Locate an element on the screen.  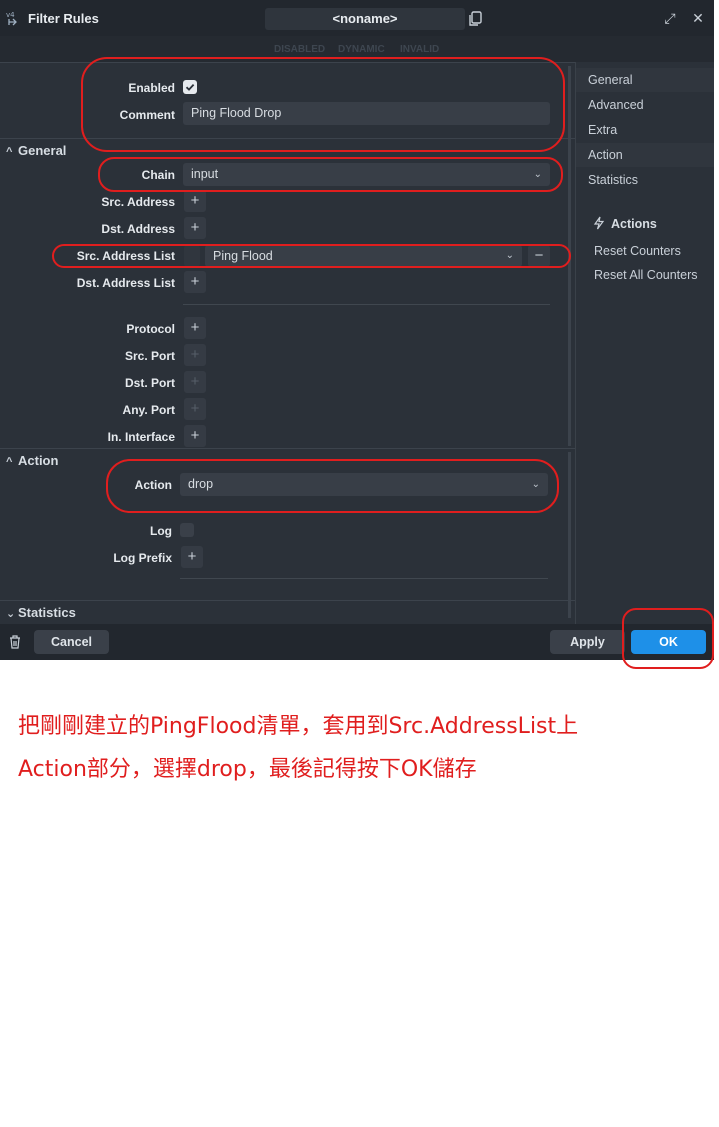
general-section-title: General is located at coordinates (42, 150).